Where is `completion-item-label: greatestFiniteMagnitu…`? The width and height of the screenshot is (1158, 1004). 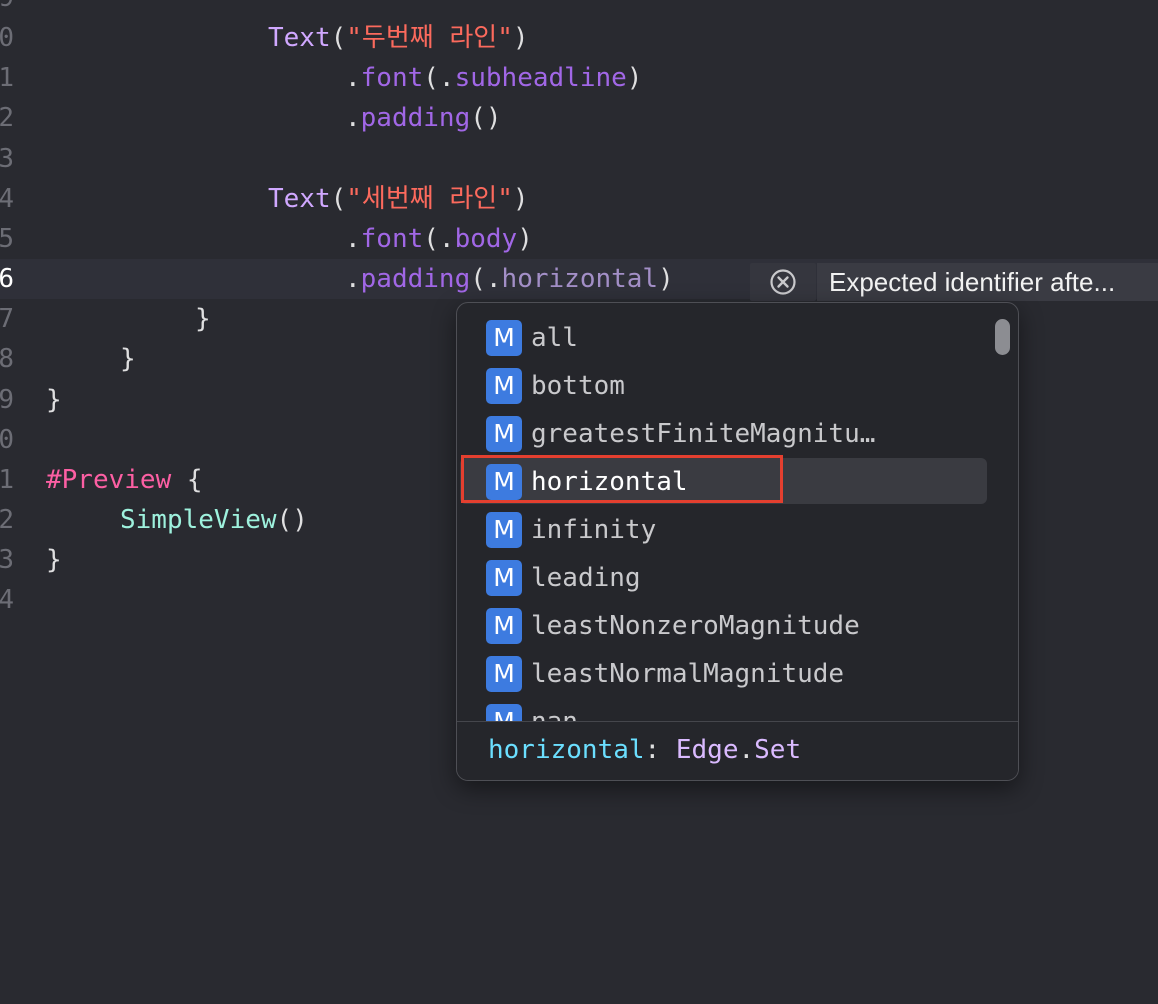
completion-item-label: greatestFiniteMagnitu… is located at coordinates (703, 434).